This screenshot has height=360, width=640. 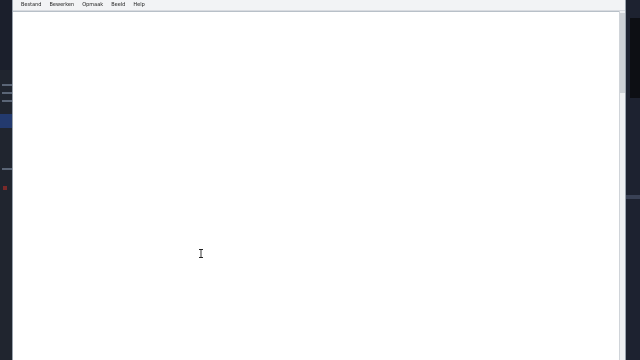 I want to click on menu-help: Help, so click(x=138, y=5).